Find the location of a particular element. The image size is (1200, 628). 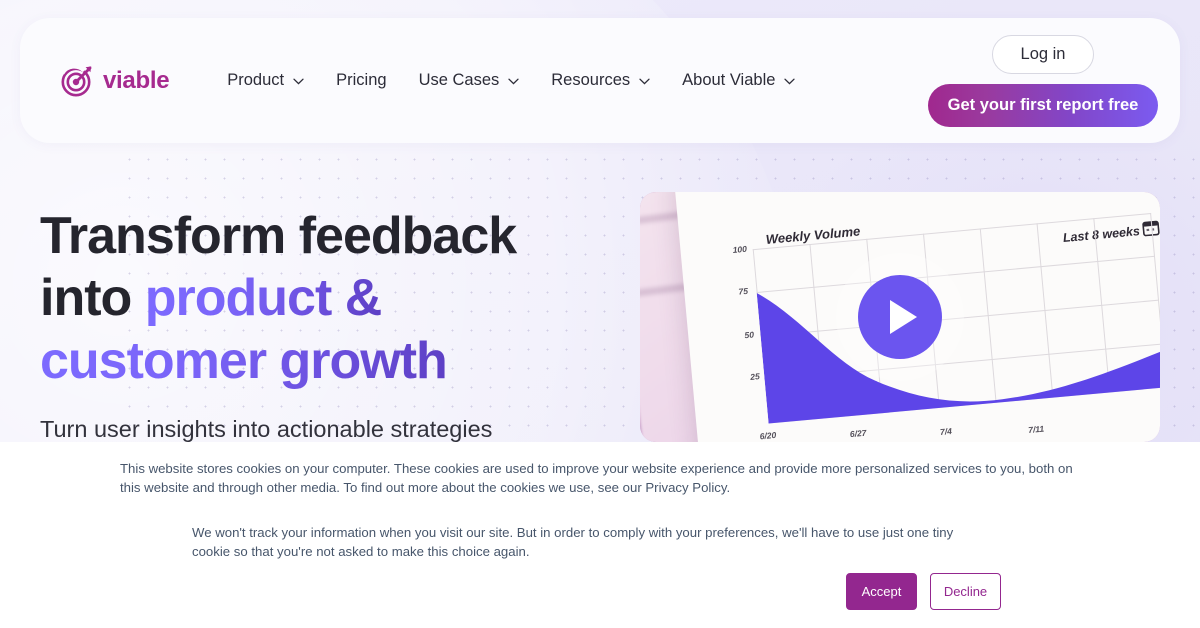

nav-label: Pricing is located at coordinates (361, 80).